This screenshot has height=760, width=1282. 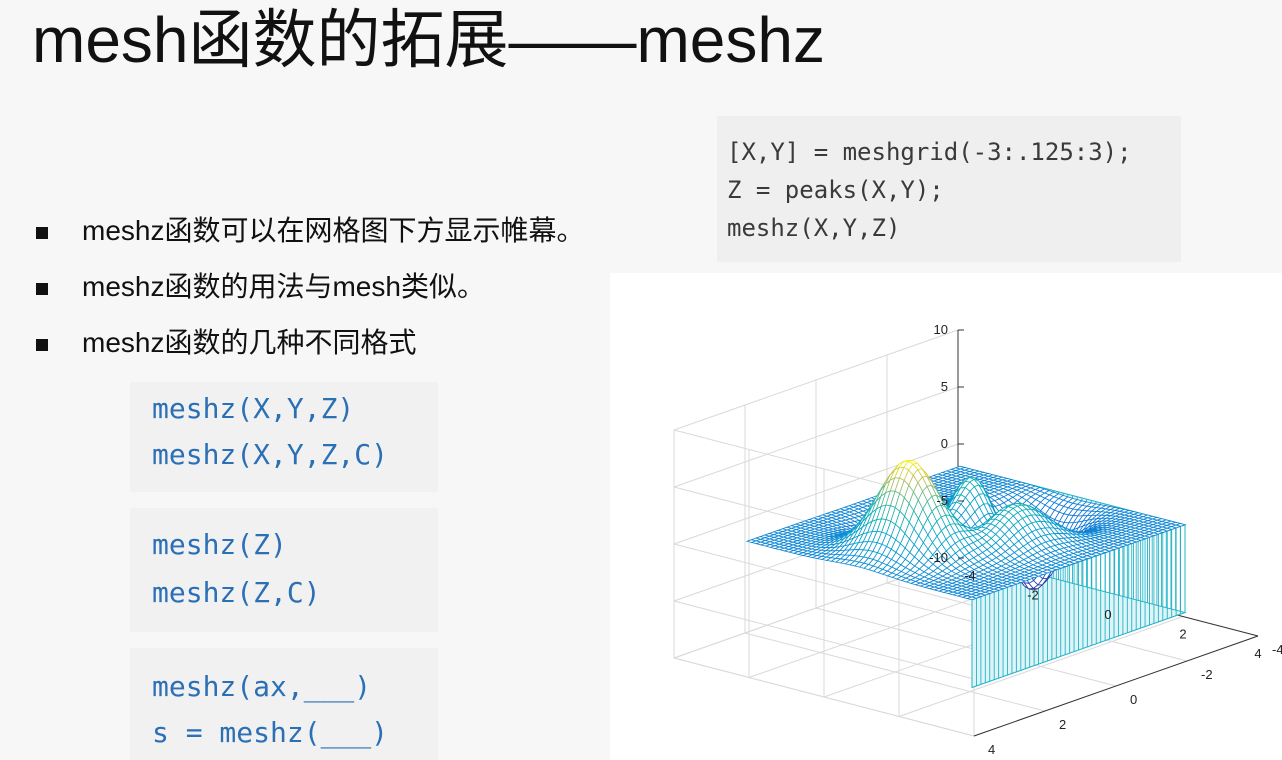 I want to click on syntax-line: meshz(Z,C), so click(x=236, y=592).